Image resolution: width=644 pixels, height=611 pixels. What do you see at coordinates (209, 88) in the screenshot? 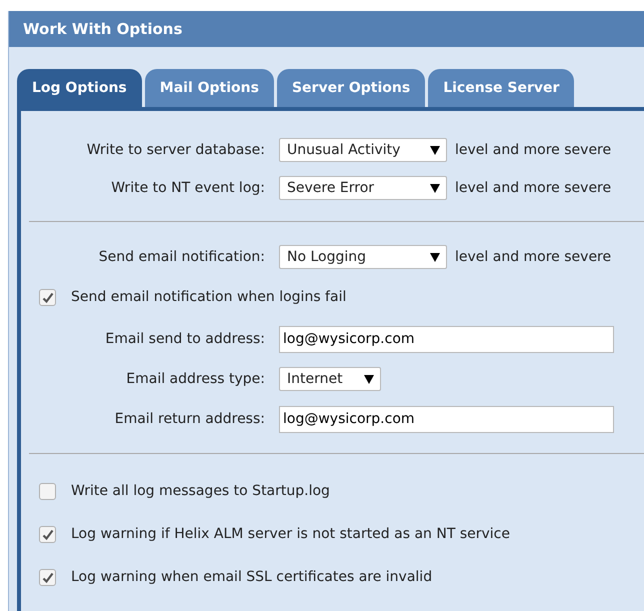
I see `tab: Mail Options` at bounding box center [209, 88].